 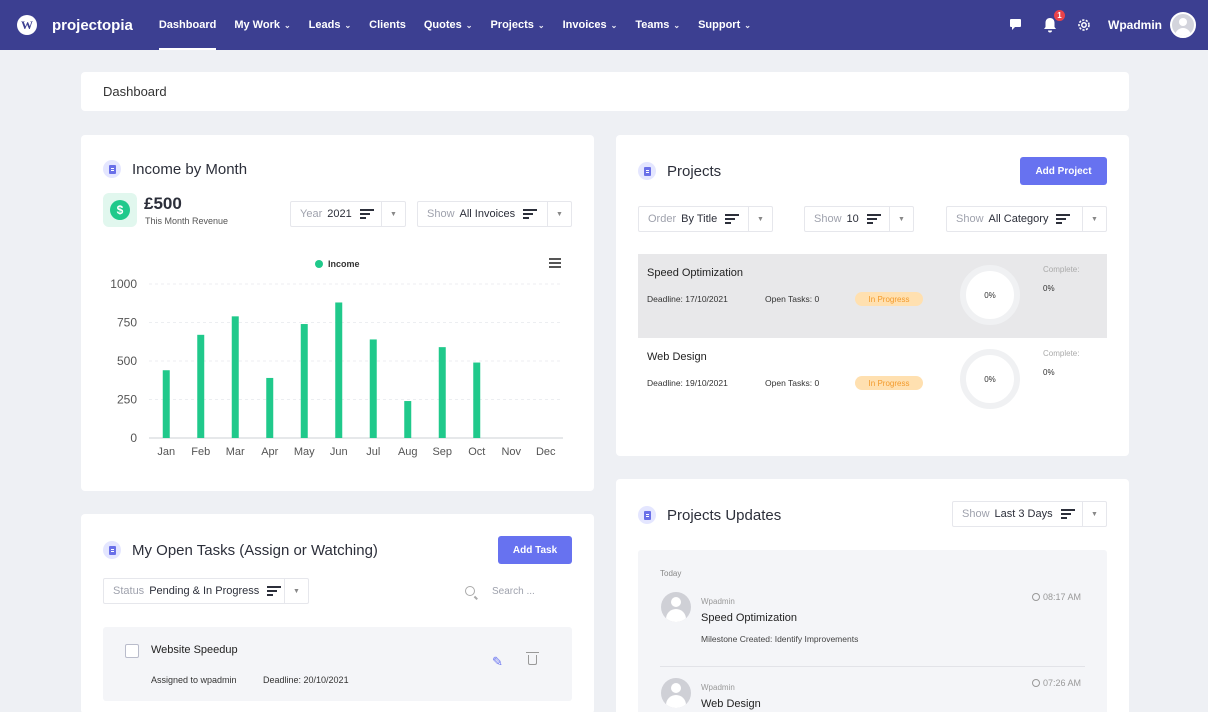 What do you see at coordinates (511, 452) in the screenshot?
I see `x-tick-label: Nov` at bounding box center [511, 452].